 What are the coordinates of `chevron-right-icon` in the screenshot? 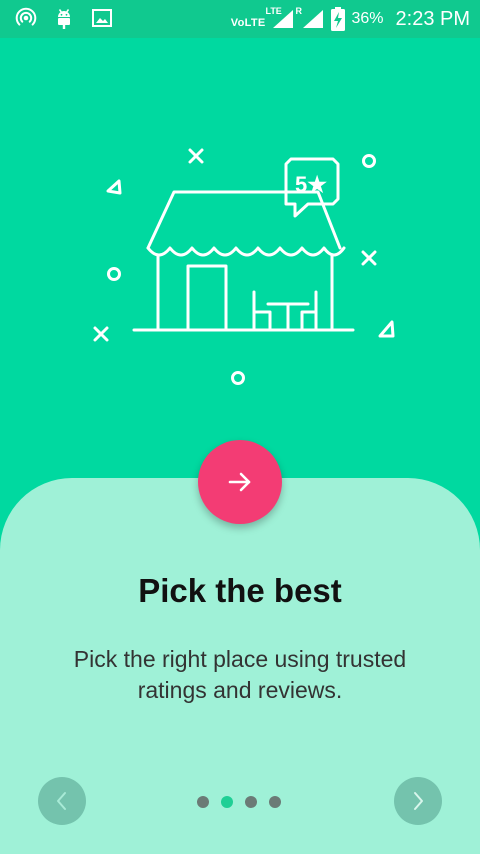 It's located at (418, 801).